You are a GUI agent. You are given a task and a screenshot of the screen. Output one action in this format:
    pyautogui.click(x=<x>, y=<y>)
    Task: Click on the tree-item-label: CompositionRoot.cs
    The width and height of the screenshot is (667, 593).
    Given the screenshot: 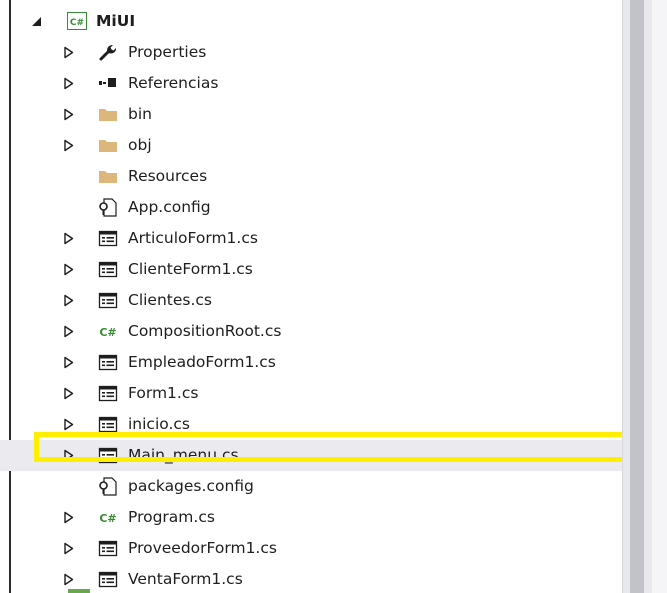 What is the action you would take?
    pyautogui.click(x=205, y=331)
    